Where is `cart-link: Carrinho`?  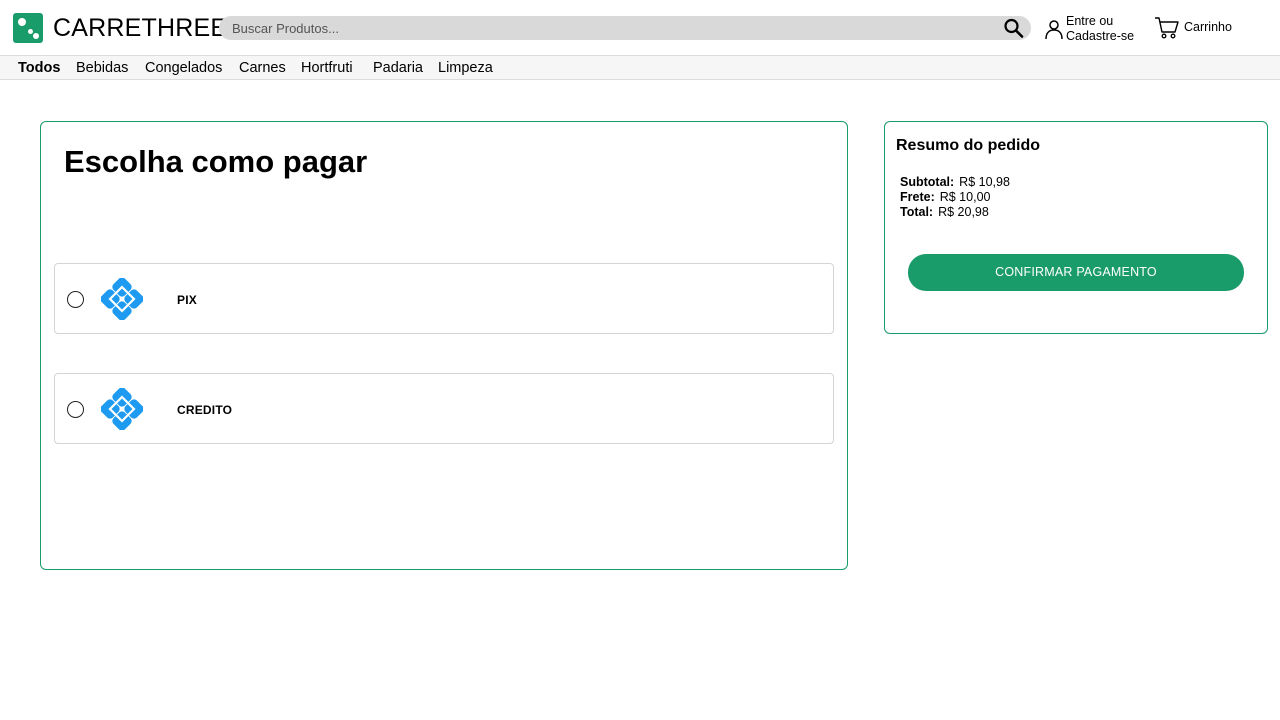 cart-link: Carrinho is located at coordinates (1199, 28).